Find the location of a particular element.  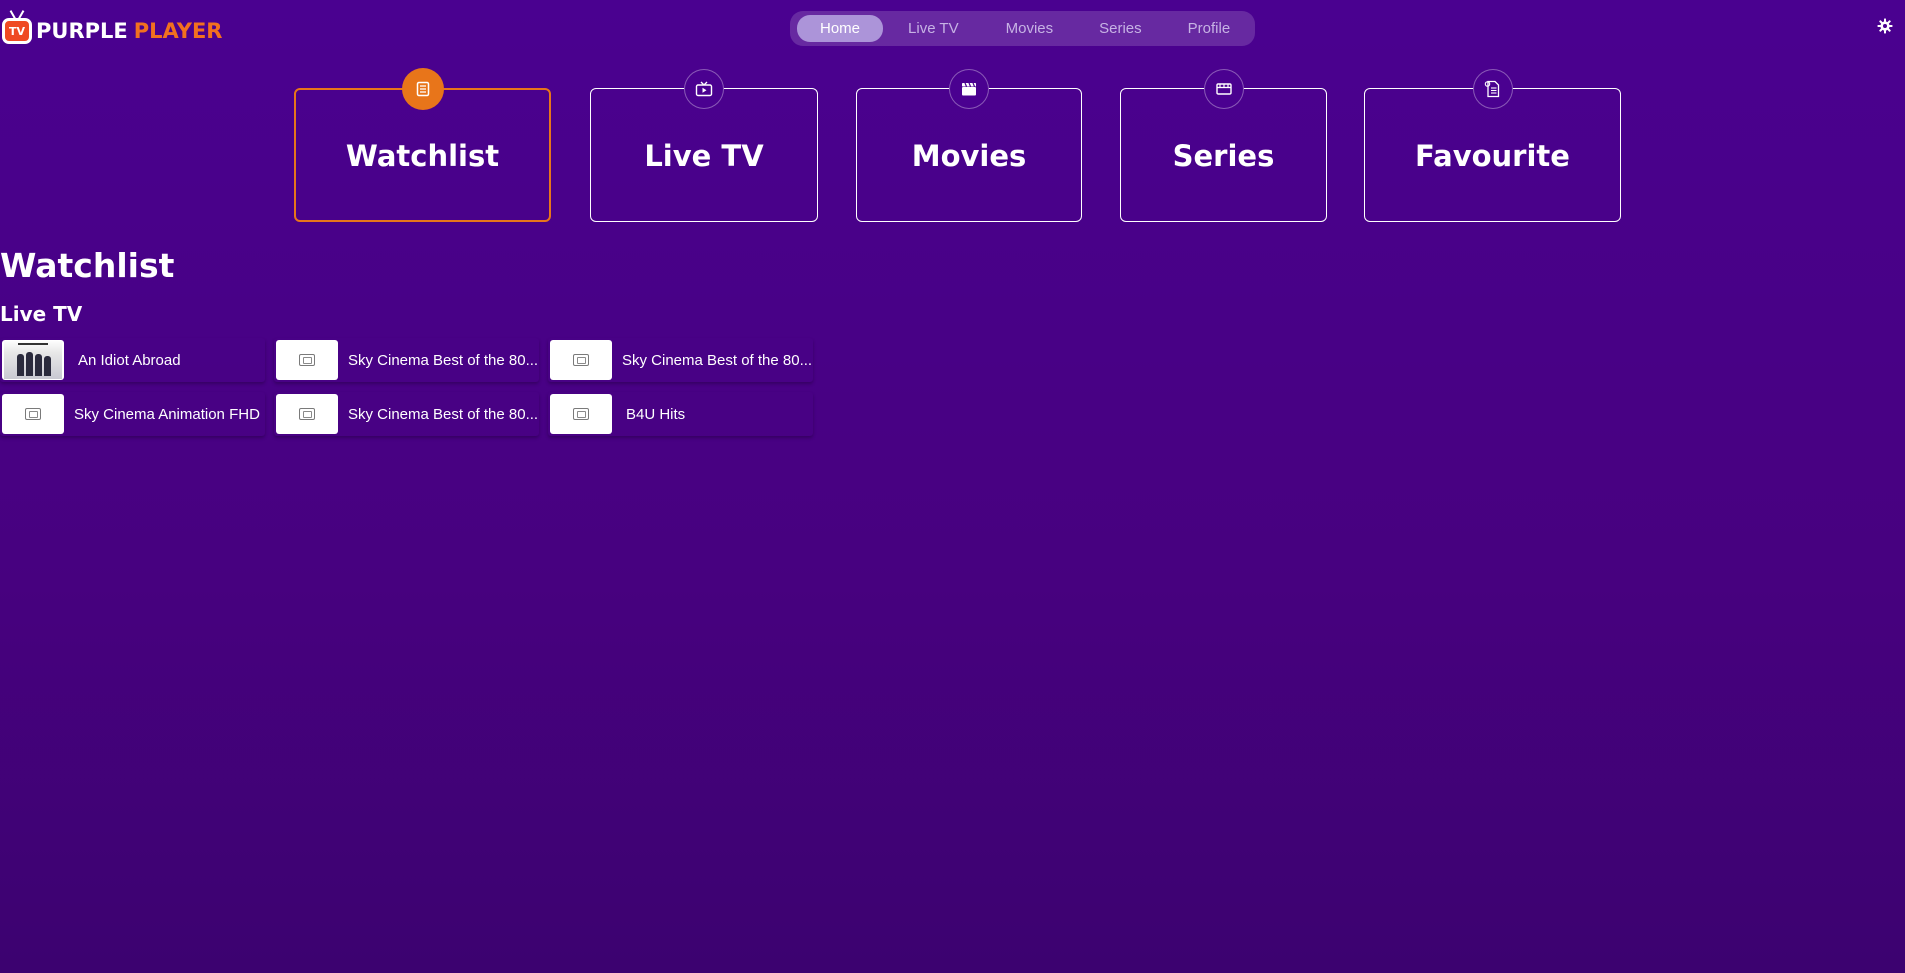

nav-home: Home is located at coordinates (840, 28).